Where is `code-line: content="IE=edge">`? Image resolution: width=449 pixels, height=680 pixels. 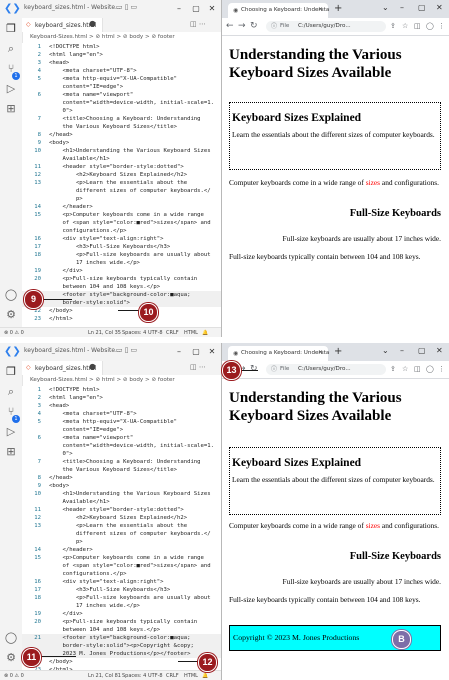
code-line: content="IE=edge"> is located at coordinates (121, 87).